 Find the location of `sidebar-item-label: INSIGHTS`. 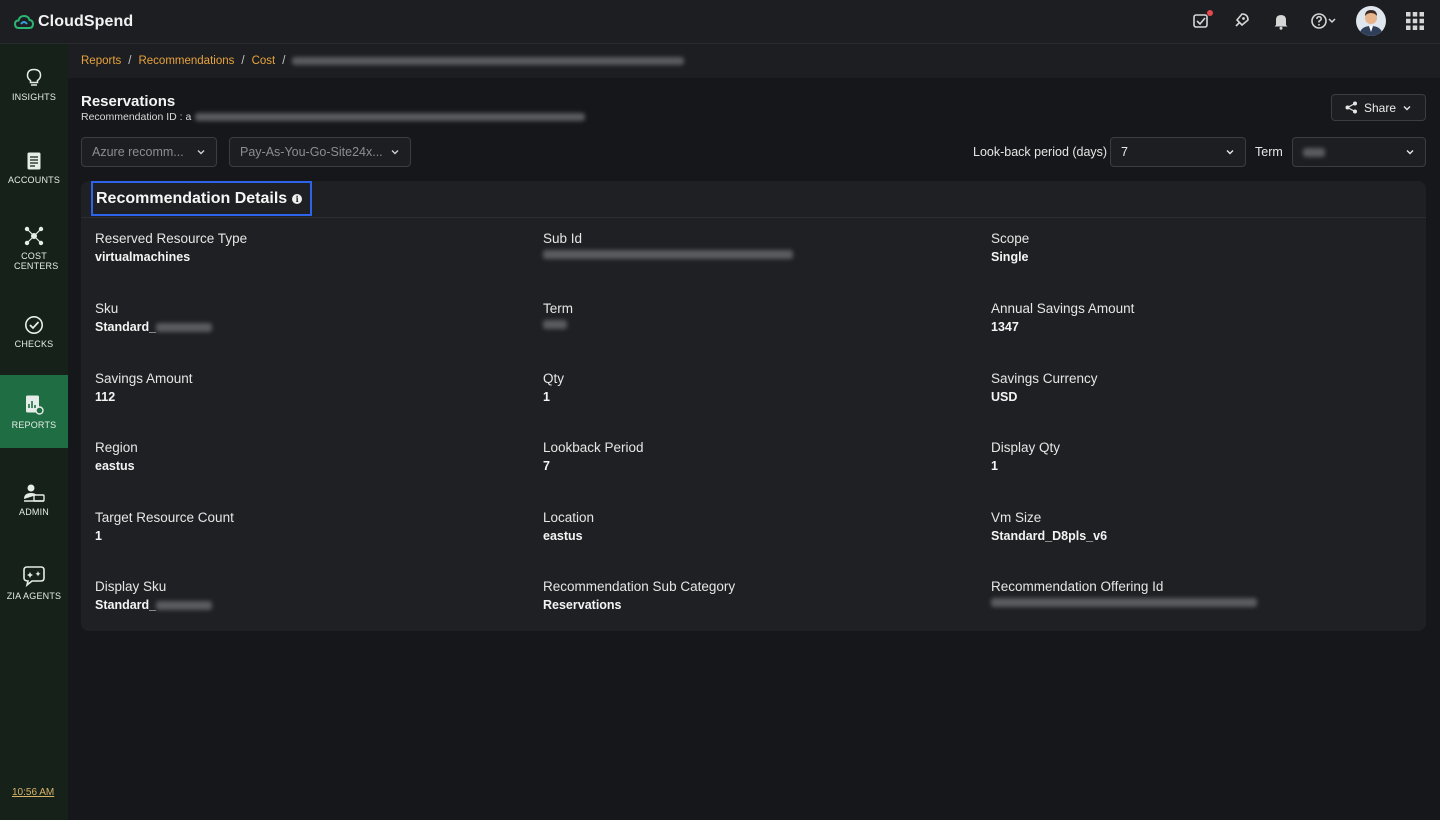

sidebar-item-label: INSIGHTS is located at coordinates (34, 97).